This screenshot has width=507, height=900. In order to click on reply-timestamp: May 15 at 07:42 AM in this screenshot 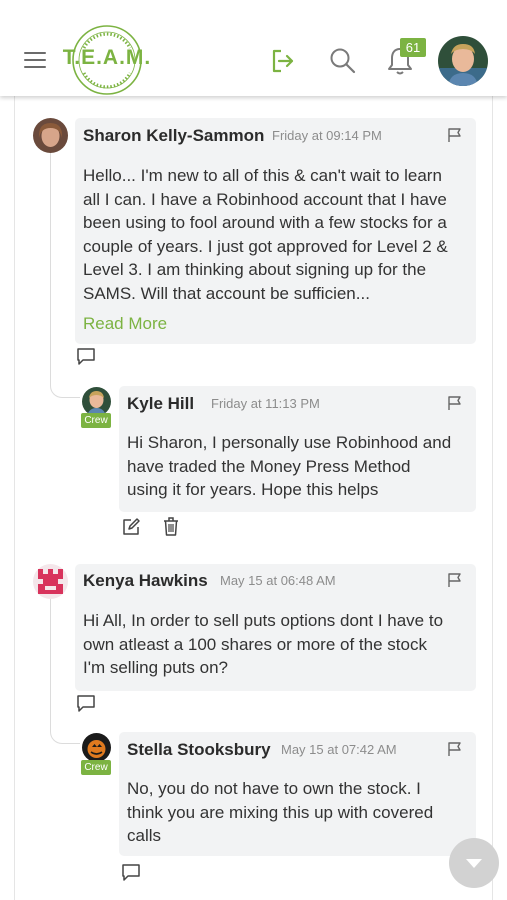, I will do `click(339, 749)`.